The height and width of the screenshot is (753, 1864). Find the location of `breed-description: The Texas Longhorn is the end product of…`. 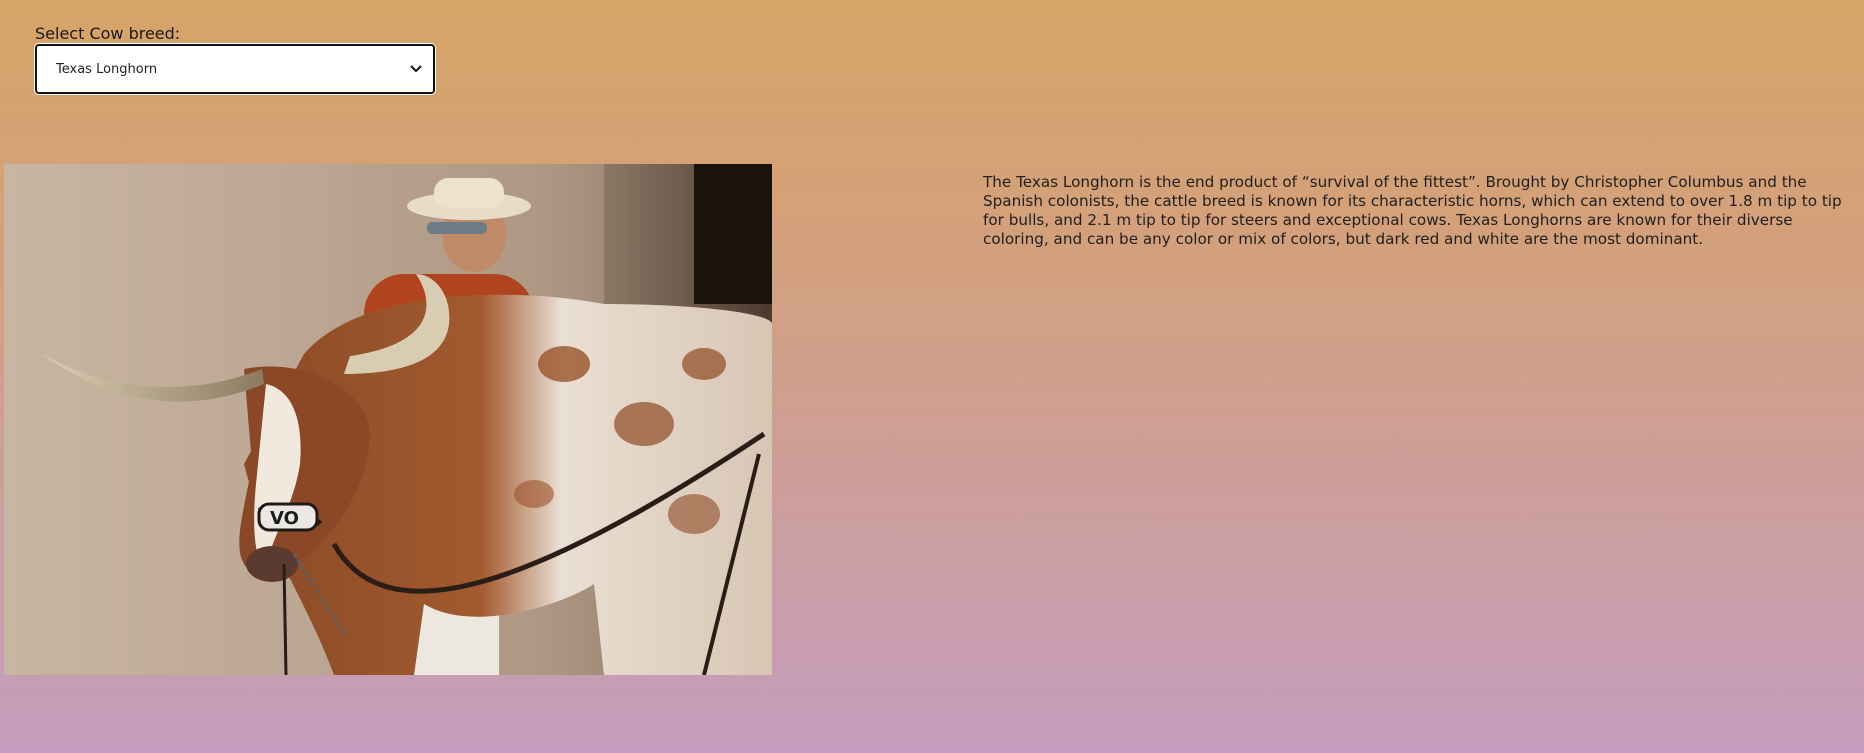

breed-description: The Texas Longhorn is the end product of… is located at coordinates (1412, 210).